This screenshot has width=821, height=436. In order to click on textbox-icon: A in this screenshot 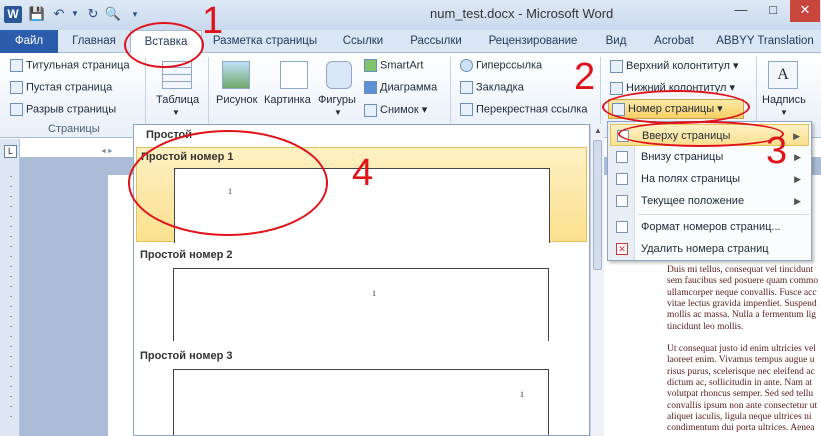, I will do `click(783, 75)`.